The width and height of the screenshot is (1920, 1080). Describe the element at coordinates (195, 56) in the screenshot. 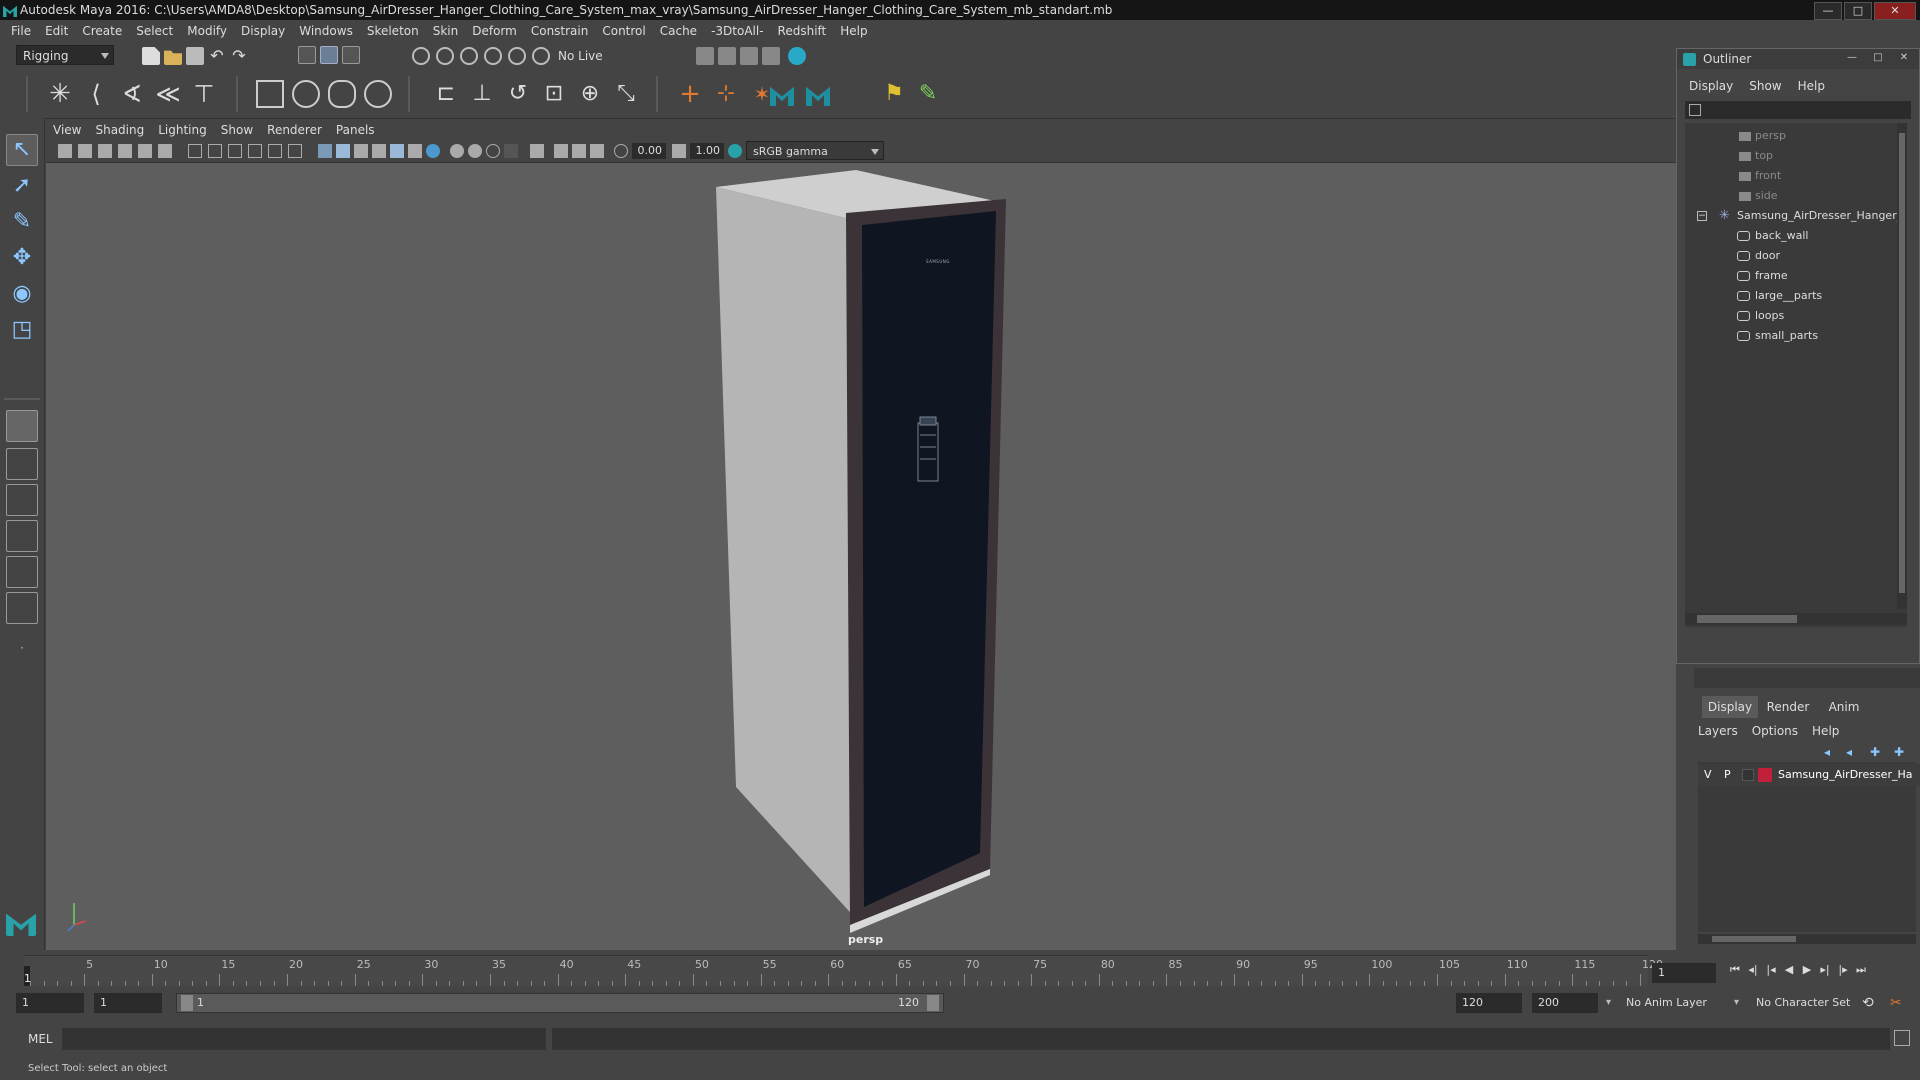

I see `save-scene-icon` at that location.